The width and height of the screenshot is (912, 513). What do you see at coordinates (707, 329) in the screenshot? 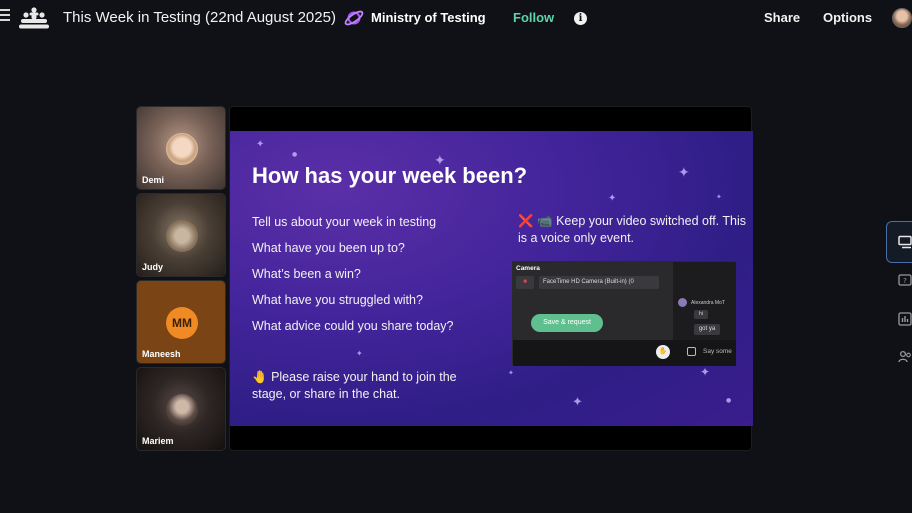
I see `chat-message: got ya` at bounding box center [707, 329].